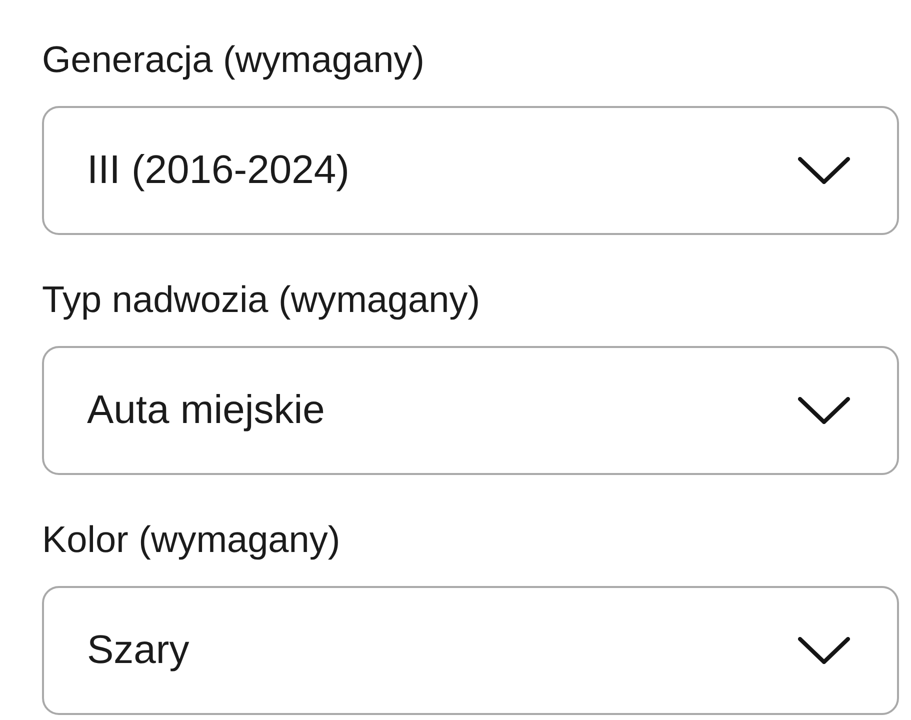  What do you see at coordinates (262, 300) in the screenshot?
I see `field-label: Typ nadwozia (wymagany)` at bounding box center [262, 300].